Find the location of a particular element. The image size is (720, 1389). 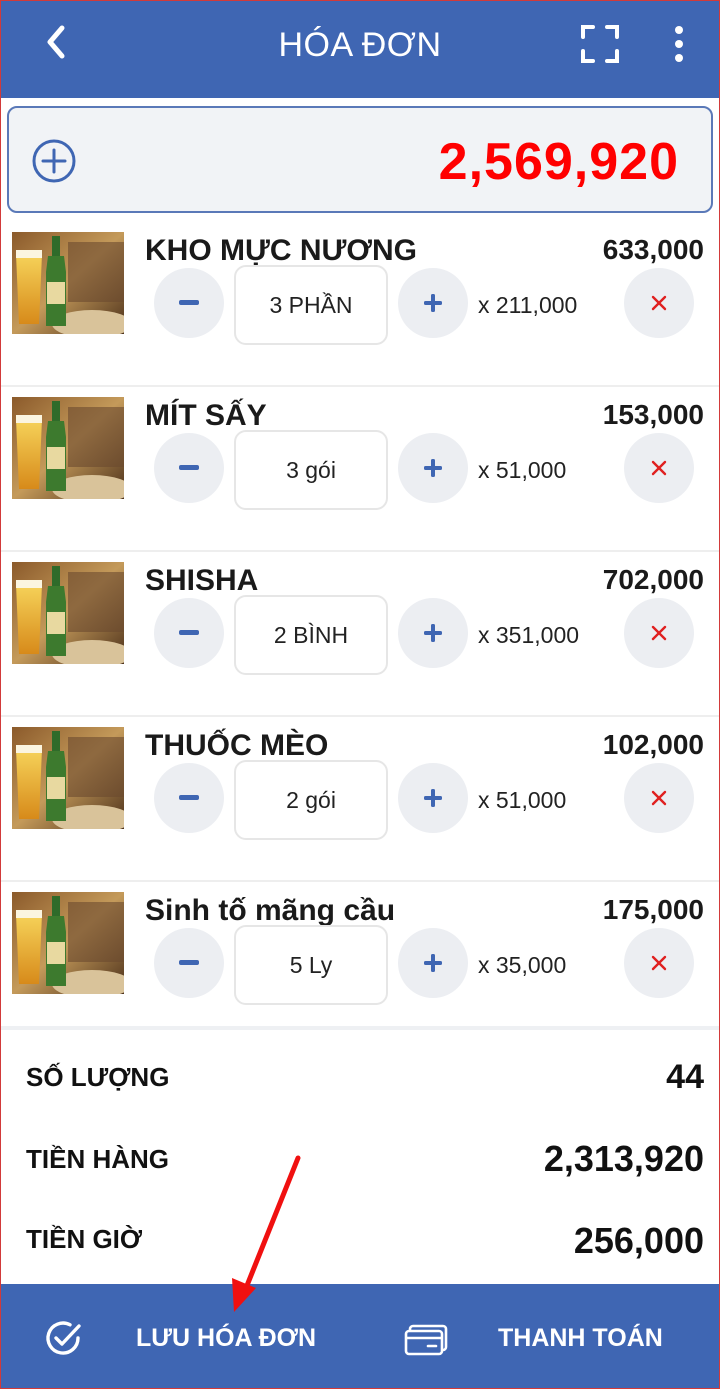

plus-circle-icon is located at coordinates (54, 161).